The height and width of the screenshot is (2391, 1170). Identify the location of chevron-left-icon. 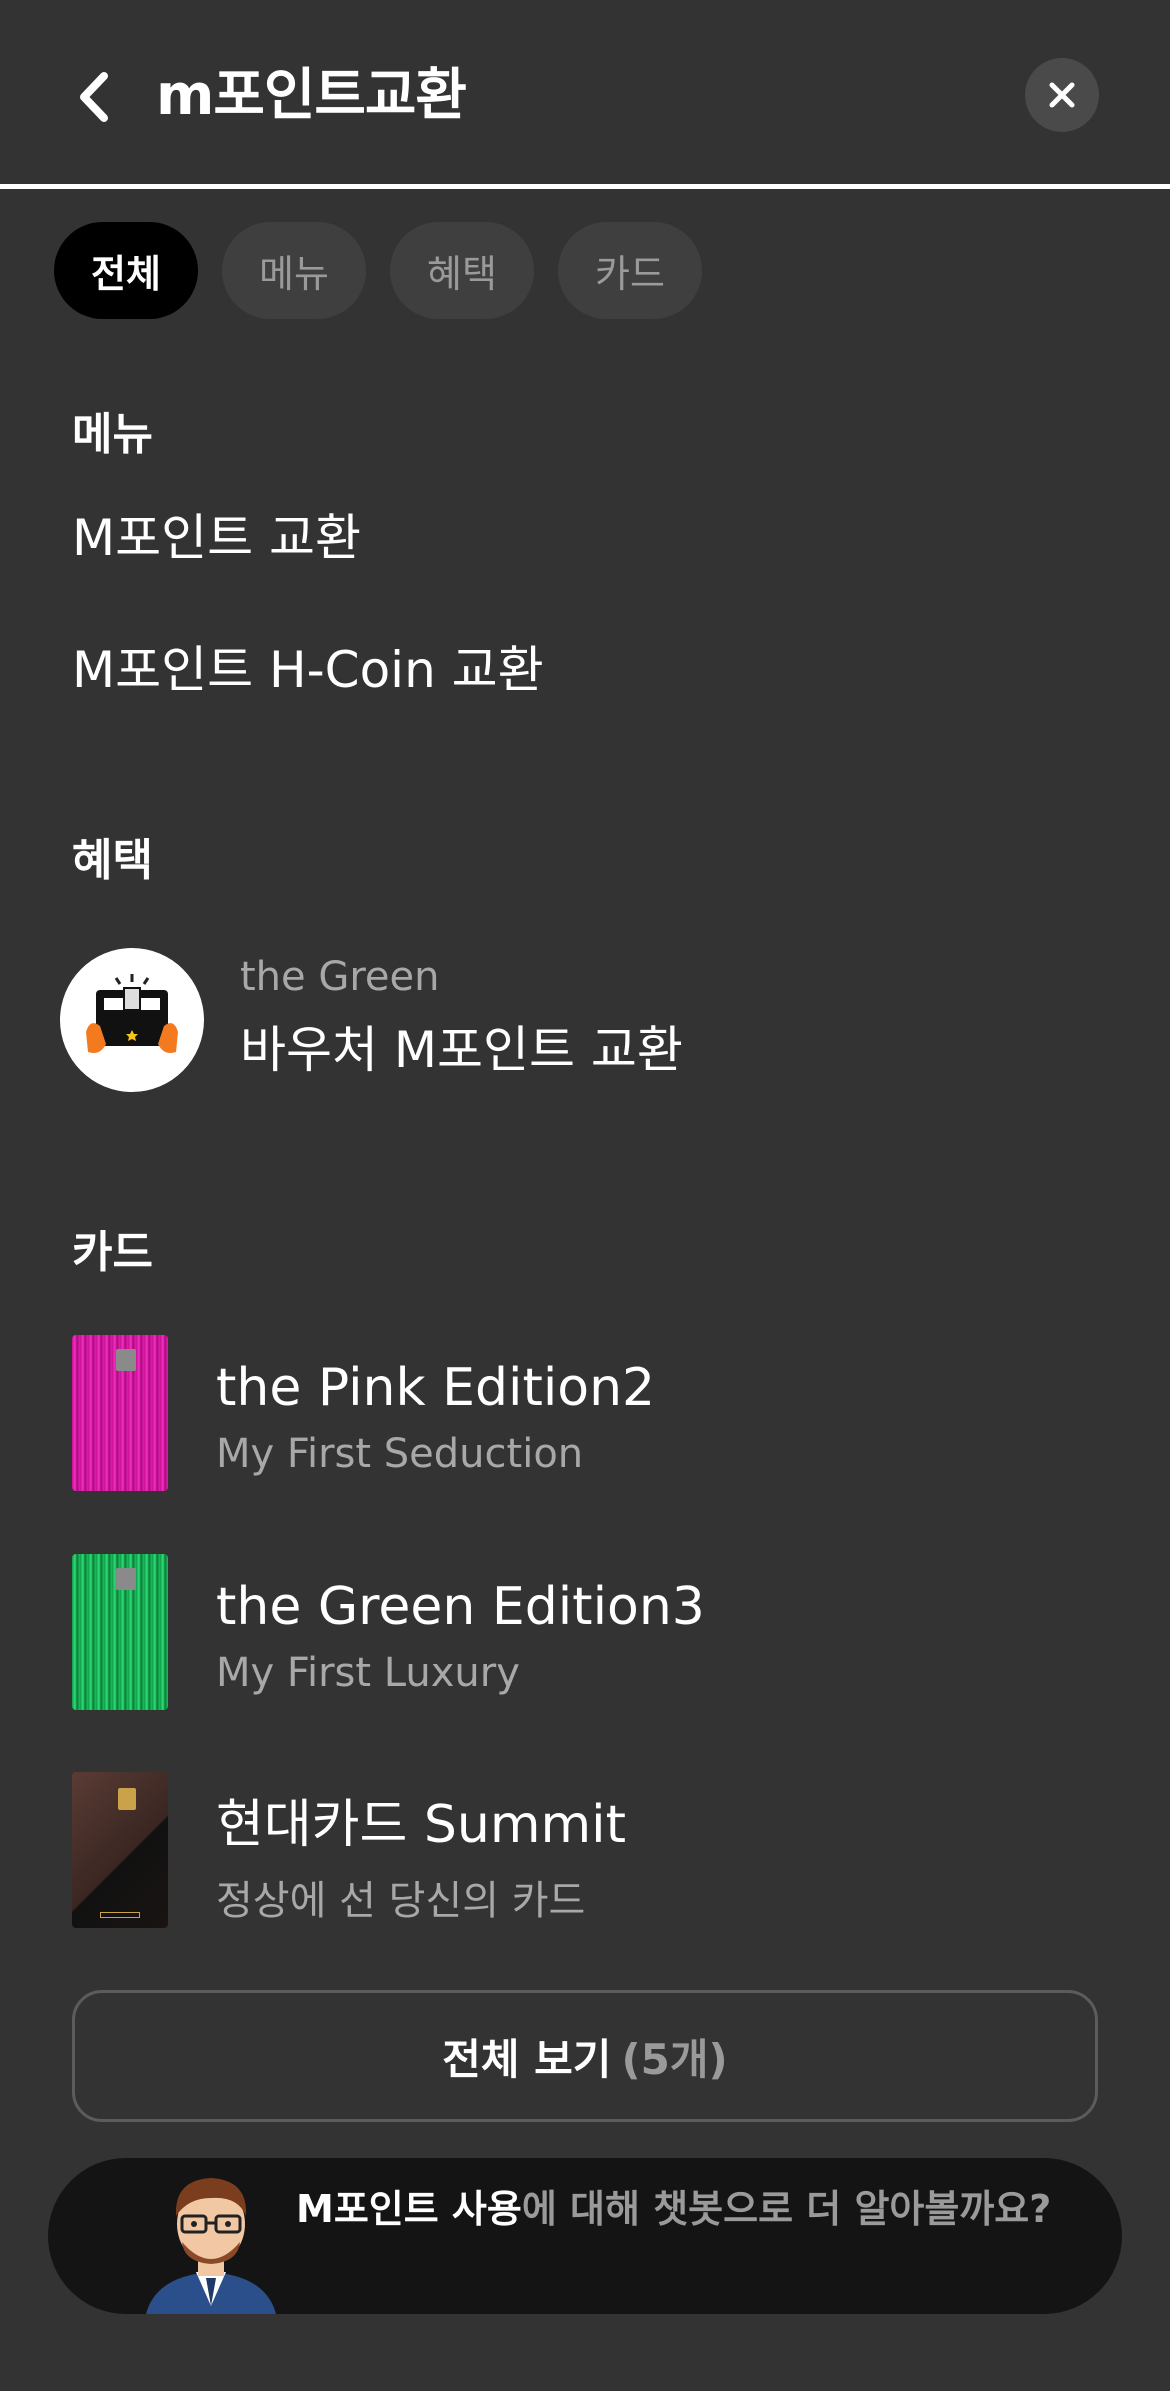
(94, 97).